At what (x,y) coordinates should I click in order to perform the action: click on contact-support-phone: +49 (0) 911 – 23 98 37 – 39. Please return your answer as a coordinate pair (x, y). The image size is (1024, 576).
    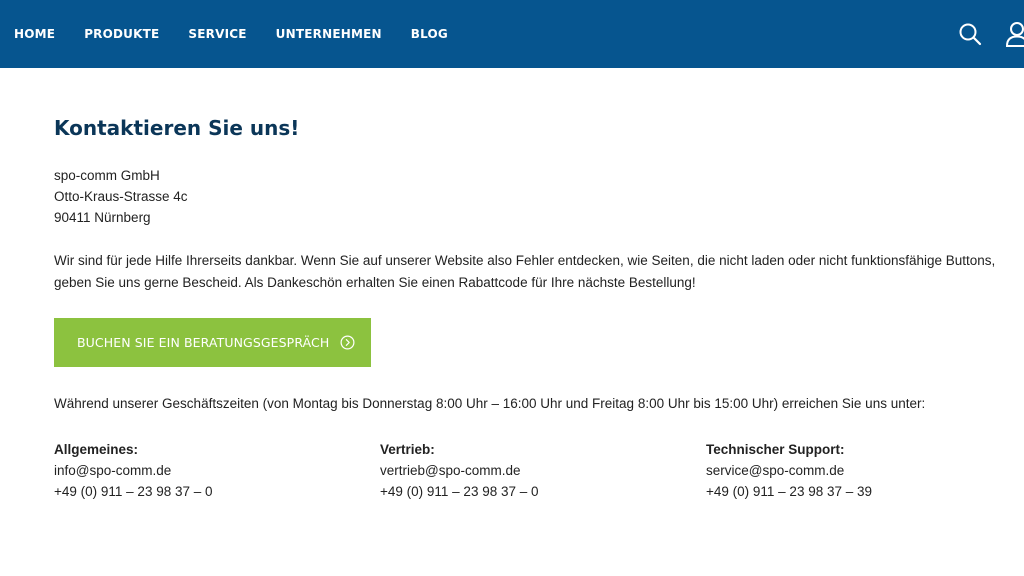
    Looking at the image, I should click on (789, 491).